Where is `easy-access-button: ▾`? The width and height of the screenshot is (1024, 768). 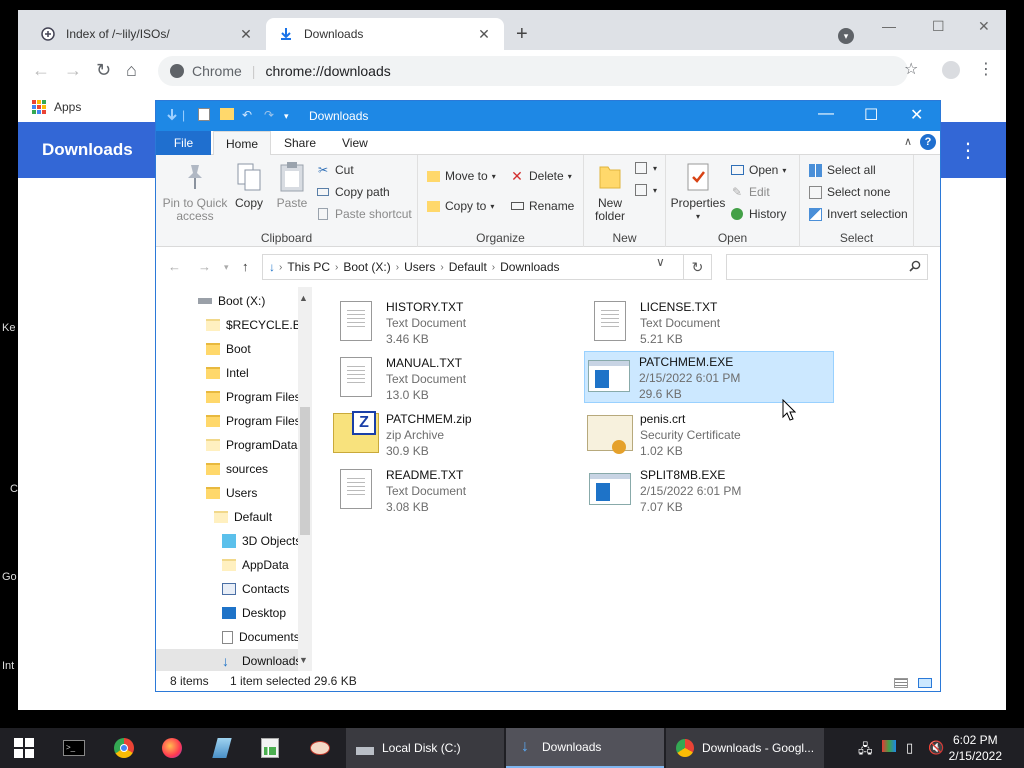
easy-access-button: ▾ is located at coordinates (645, 190).